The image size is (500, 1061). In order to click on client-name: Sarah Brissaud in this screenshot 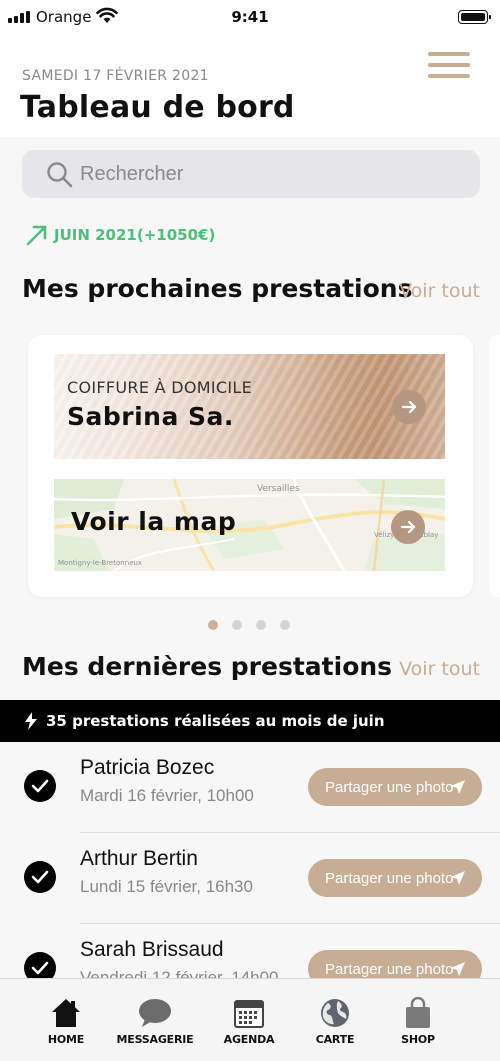, I will do `click(152, 949)`.